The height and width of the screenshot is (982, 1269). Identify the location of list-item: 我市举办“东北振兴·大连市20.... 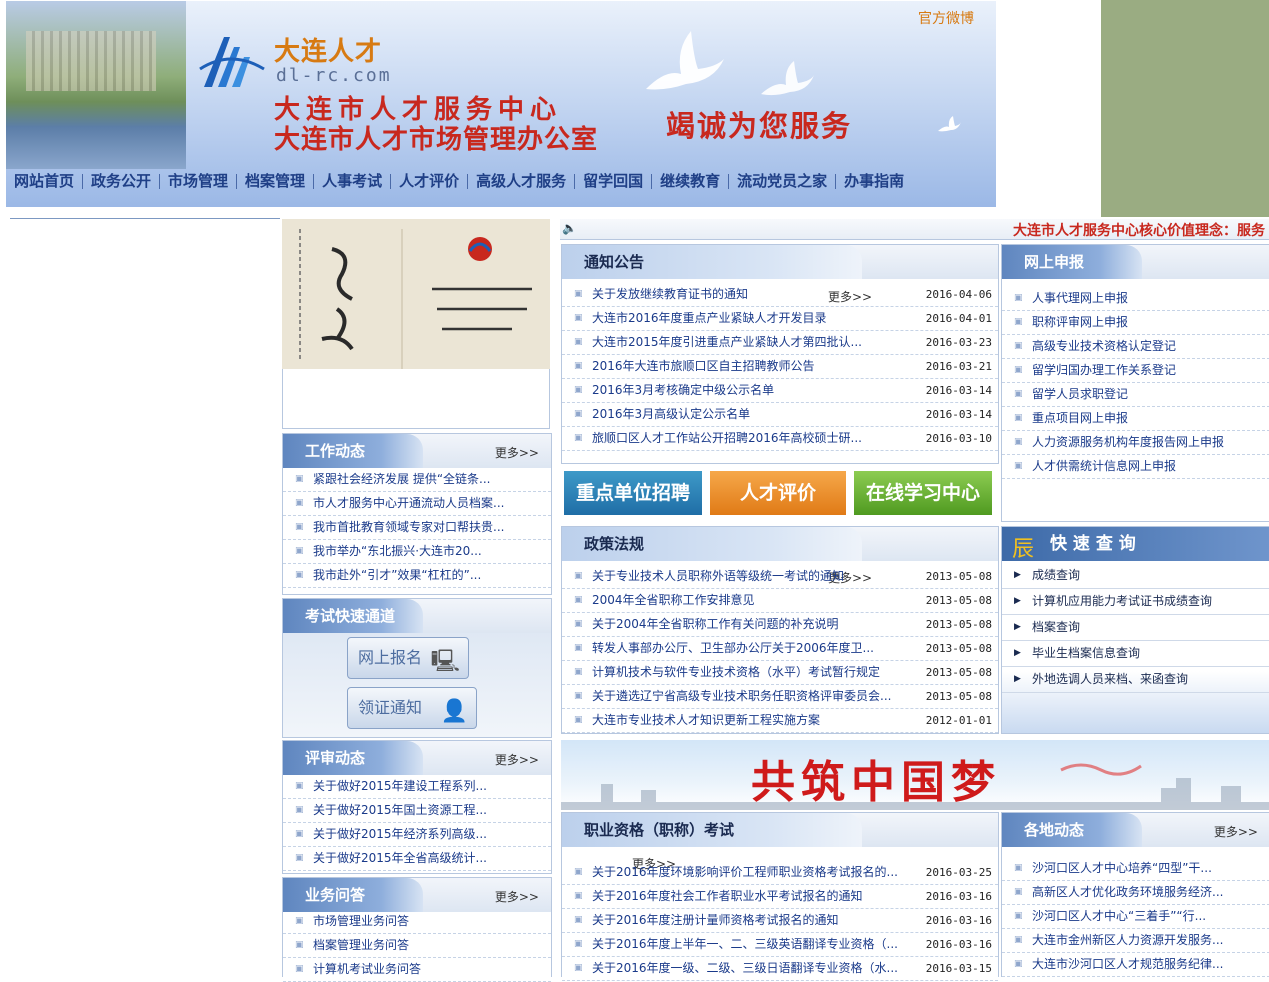
(417, 552).